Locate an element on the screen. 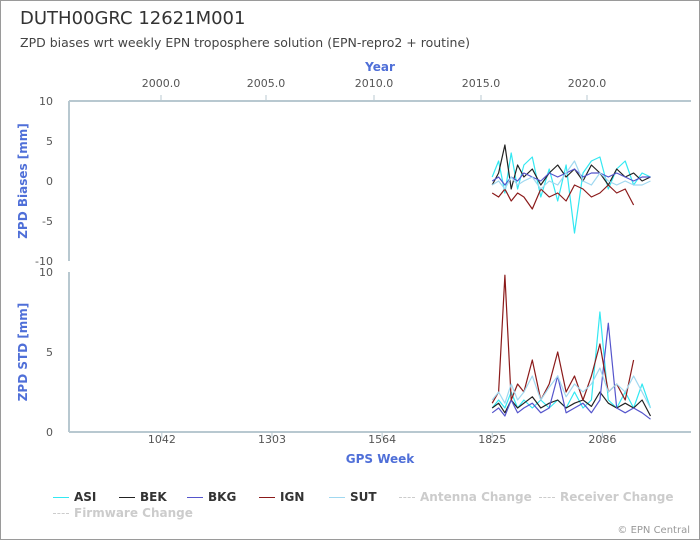  legend-item-sut: SUT is located at coordinates (353, 497).